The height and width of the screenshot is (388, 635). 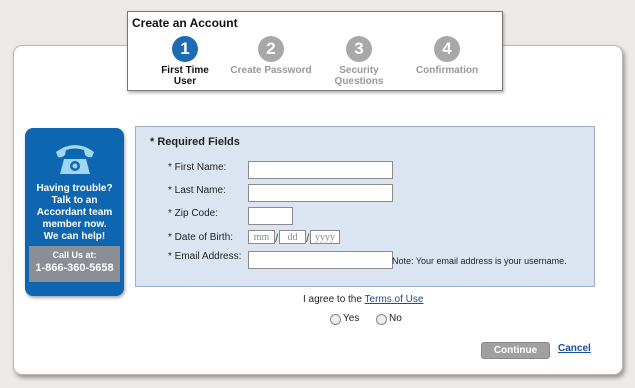 I want to click on step-security-questions: 3 Security Questions, so click(x=359, y=61).